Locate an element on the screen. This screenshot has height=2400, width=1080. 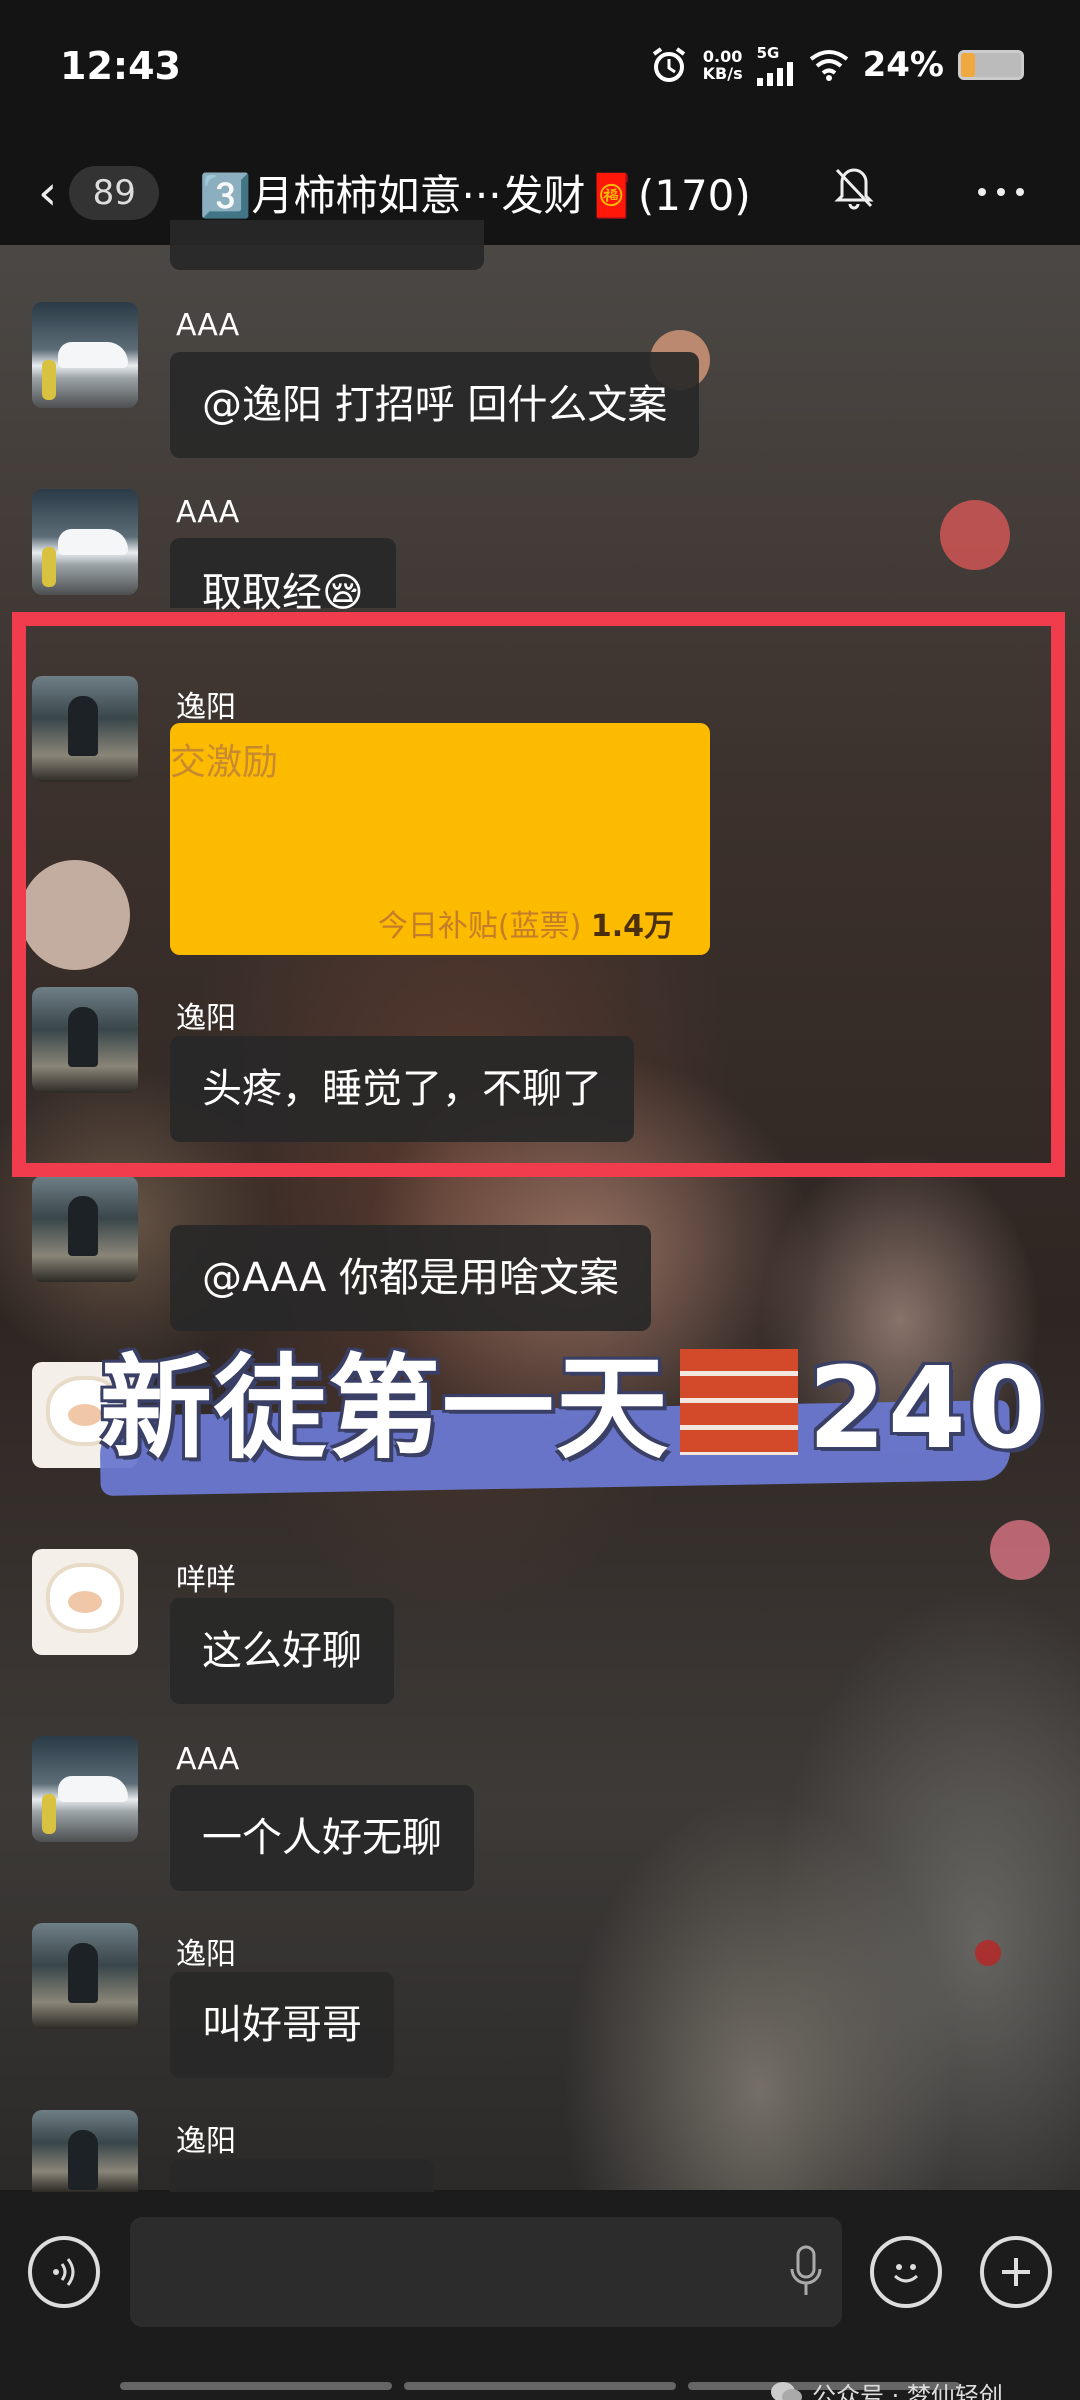
signal-icon is located at coordinates (774, 74).